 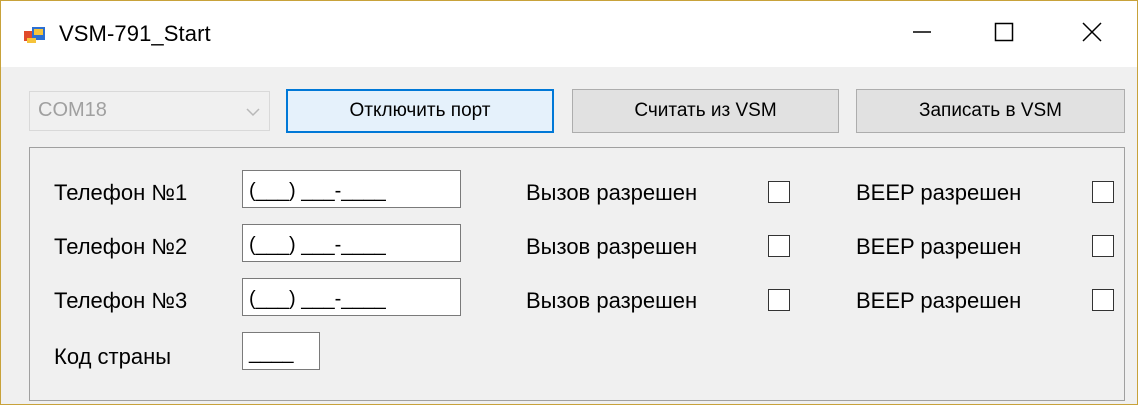 What do you see at coordinates (939, 300) in the screenshot?
I see `phone-3-beep-label: BEEP разрешен` at bounding box center [939, 300].